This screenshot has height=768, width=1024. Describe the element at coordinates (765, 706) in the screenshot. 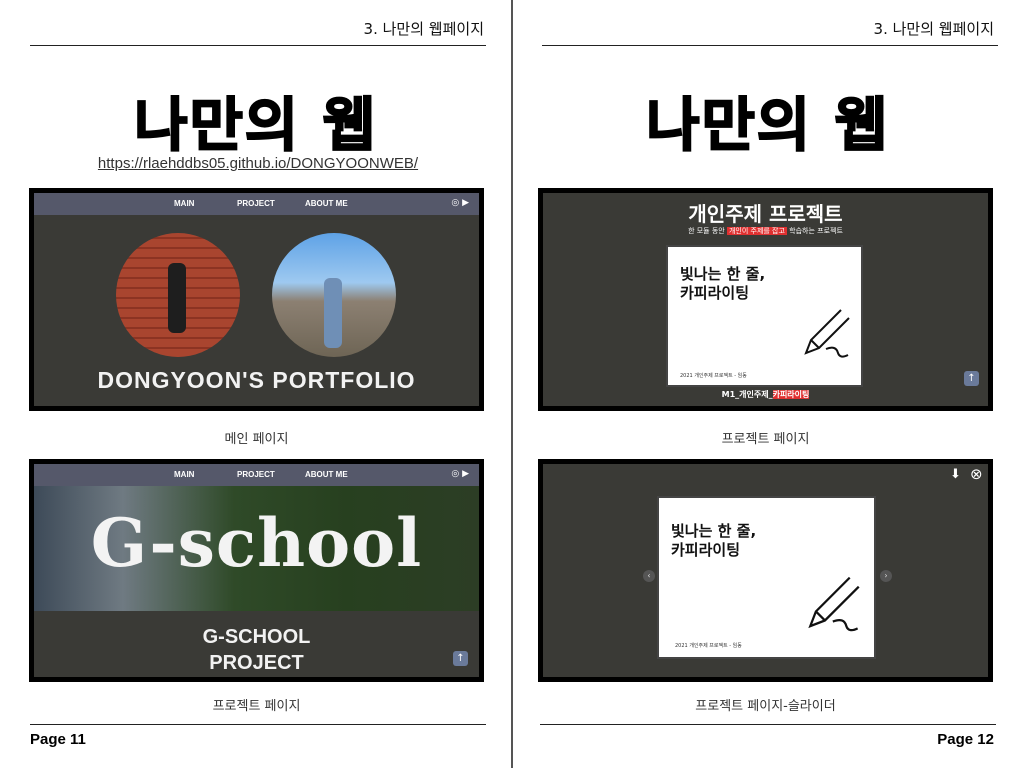

I see `caption-slider: 프로젝트 페이지-슬라이더` at that location.